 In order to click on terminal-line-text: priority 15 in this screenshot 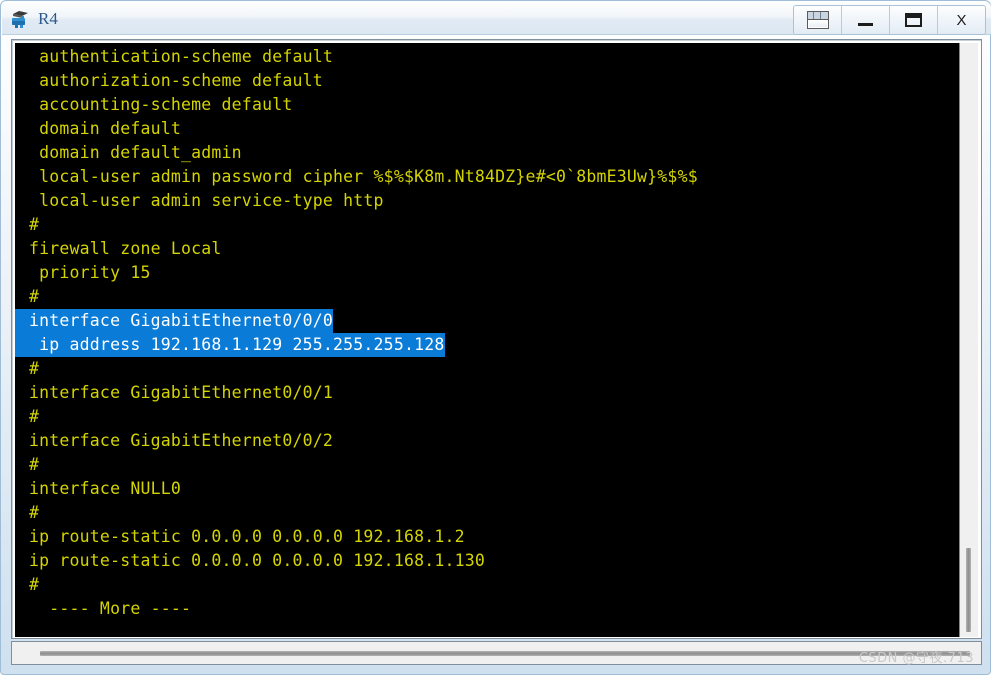, I will do `click(90, 272)`.